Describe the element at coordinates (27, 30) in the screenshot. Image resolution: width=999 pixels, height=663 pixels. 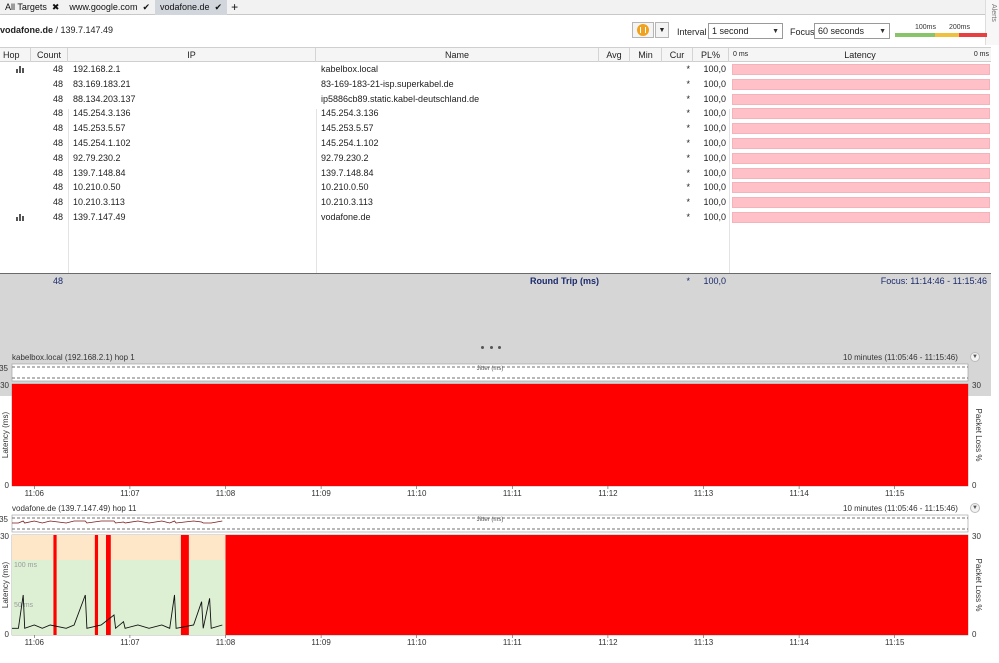
I see `target-host: vodafone.de` at that location.